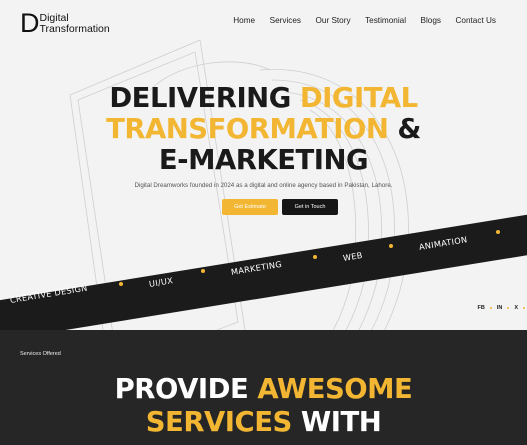 This screenshot has width=527, height=445. Describe the element at coordinates (333, 20) in the screenshot. I see `nav-our-story: Our Story` at that location.